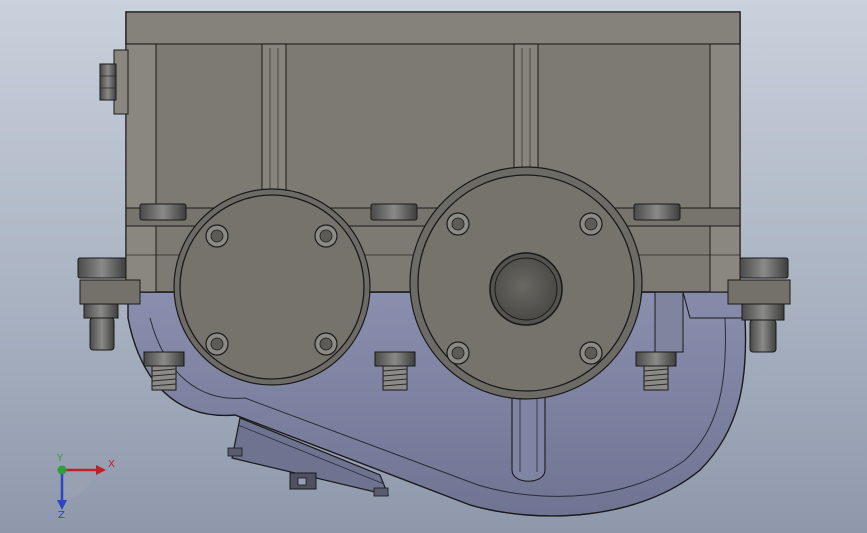 The height and width of the screenshot is (533, 867). I want to click on bearing-cover-right, so click(526, 283).